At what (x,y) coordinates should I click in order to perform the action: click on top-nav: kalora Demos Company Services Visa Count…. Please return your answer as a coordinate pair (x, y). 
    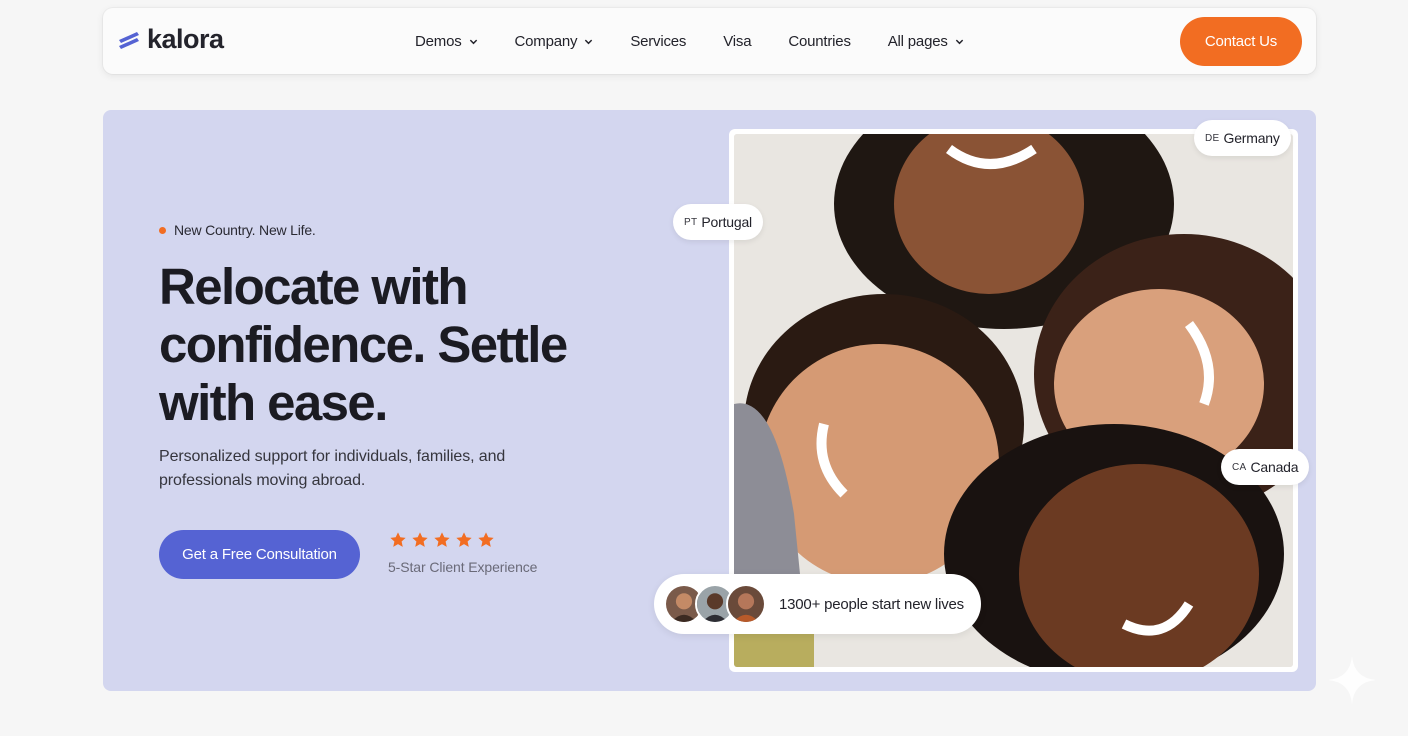
    Looking at the image, I should click on (709, 41).